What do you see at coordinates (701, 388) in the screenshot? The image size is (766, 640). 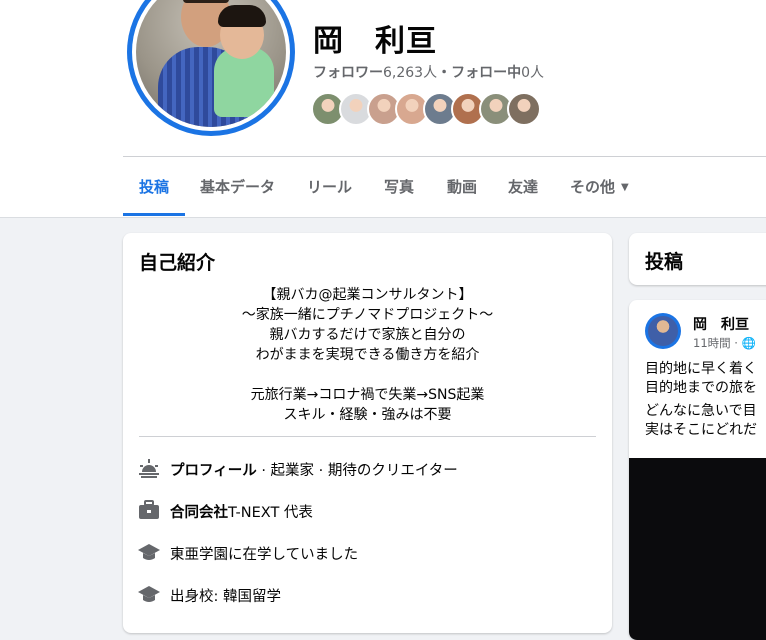 I see `post-line: 目的地までの旅を` at bounding box center [701, 388].